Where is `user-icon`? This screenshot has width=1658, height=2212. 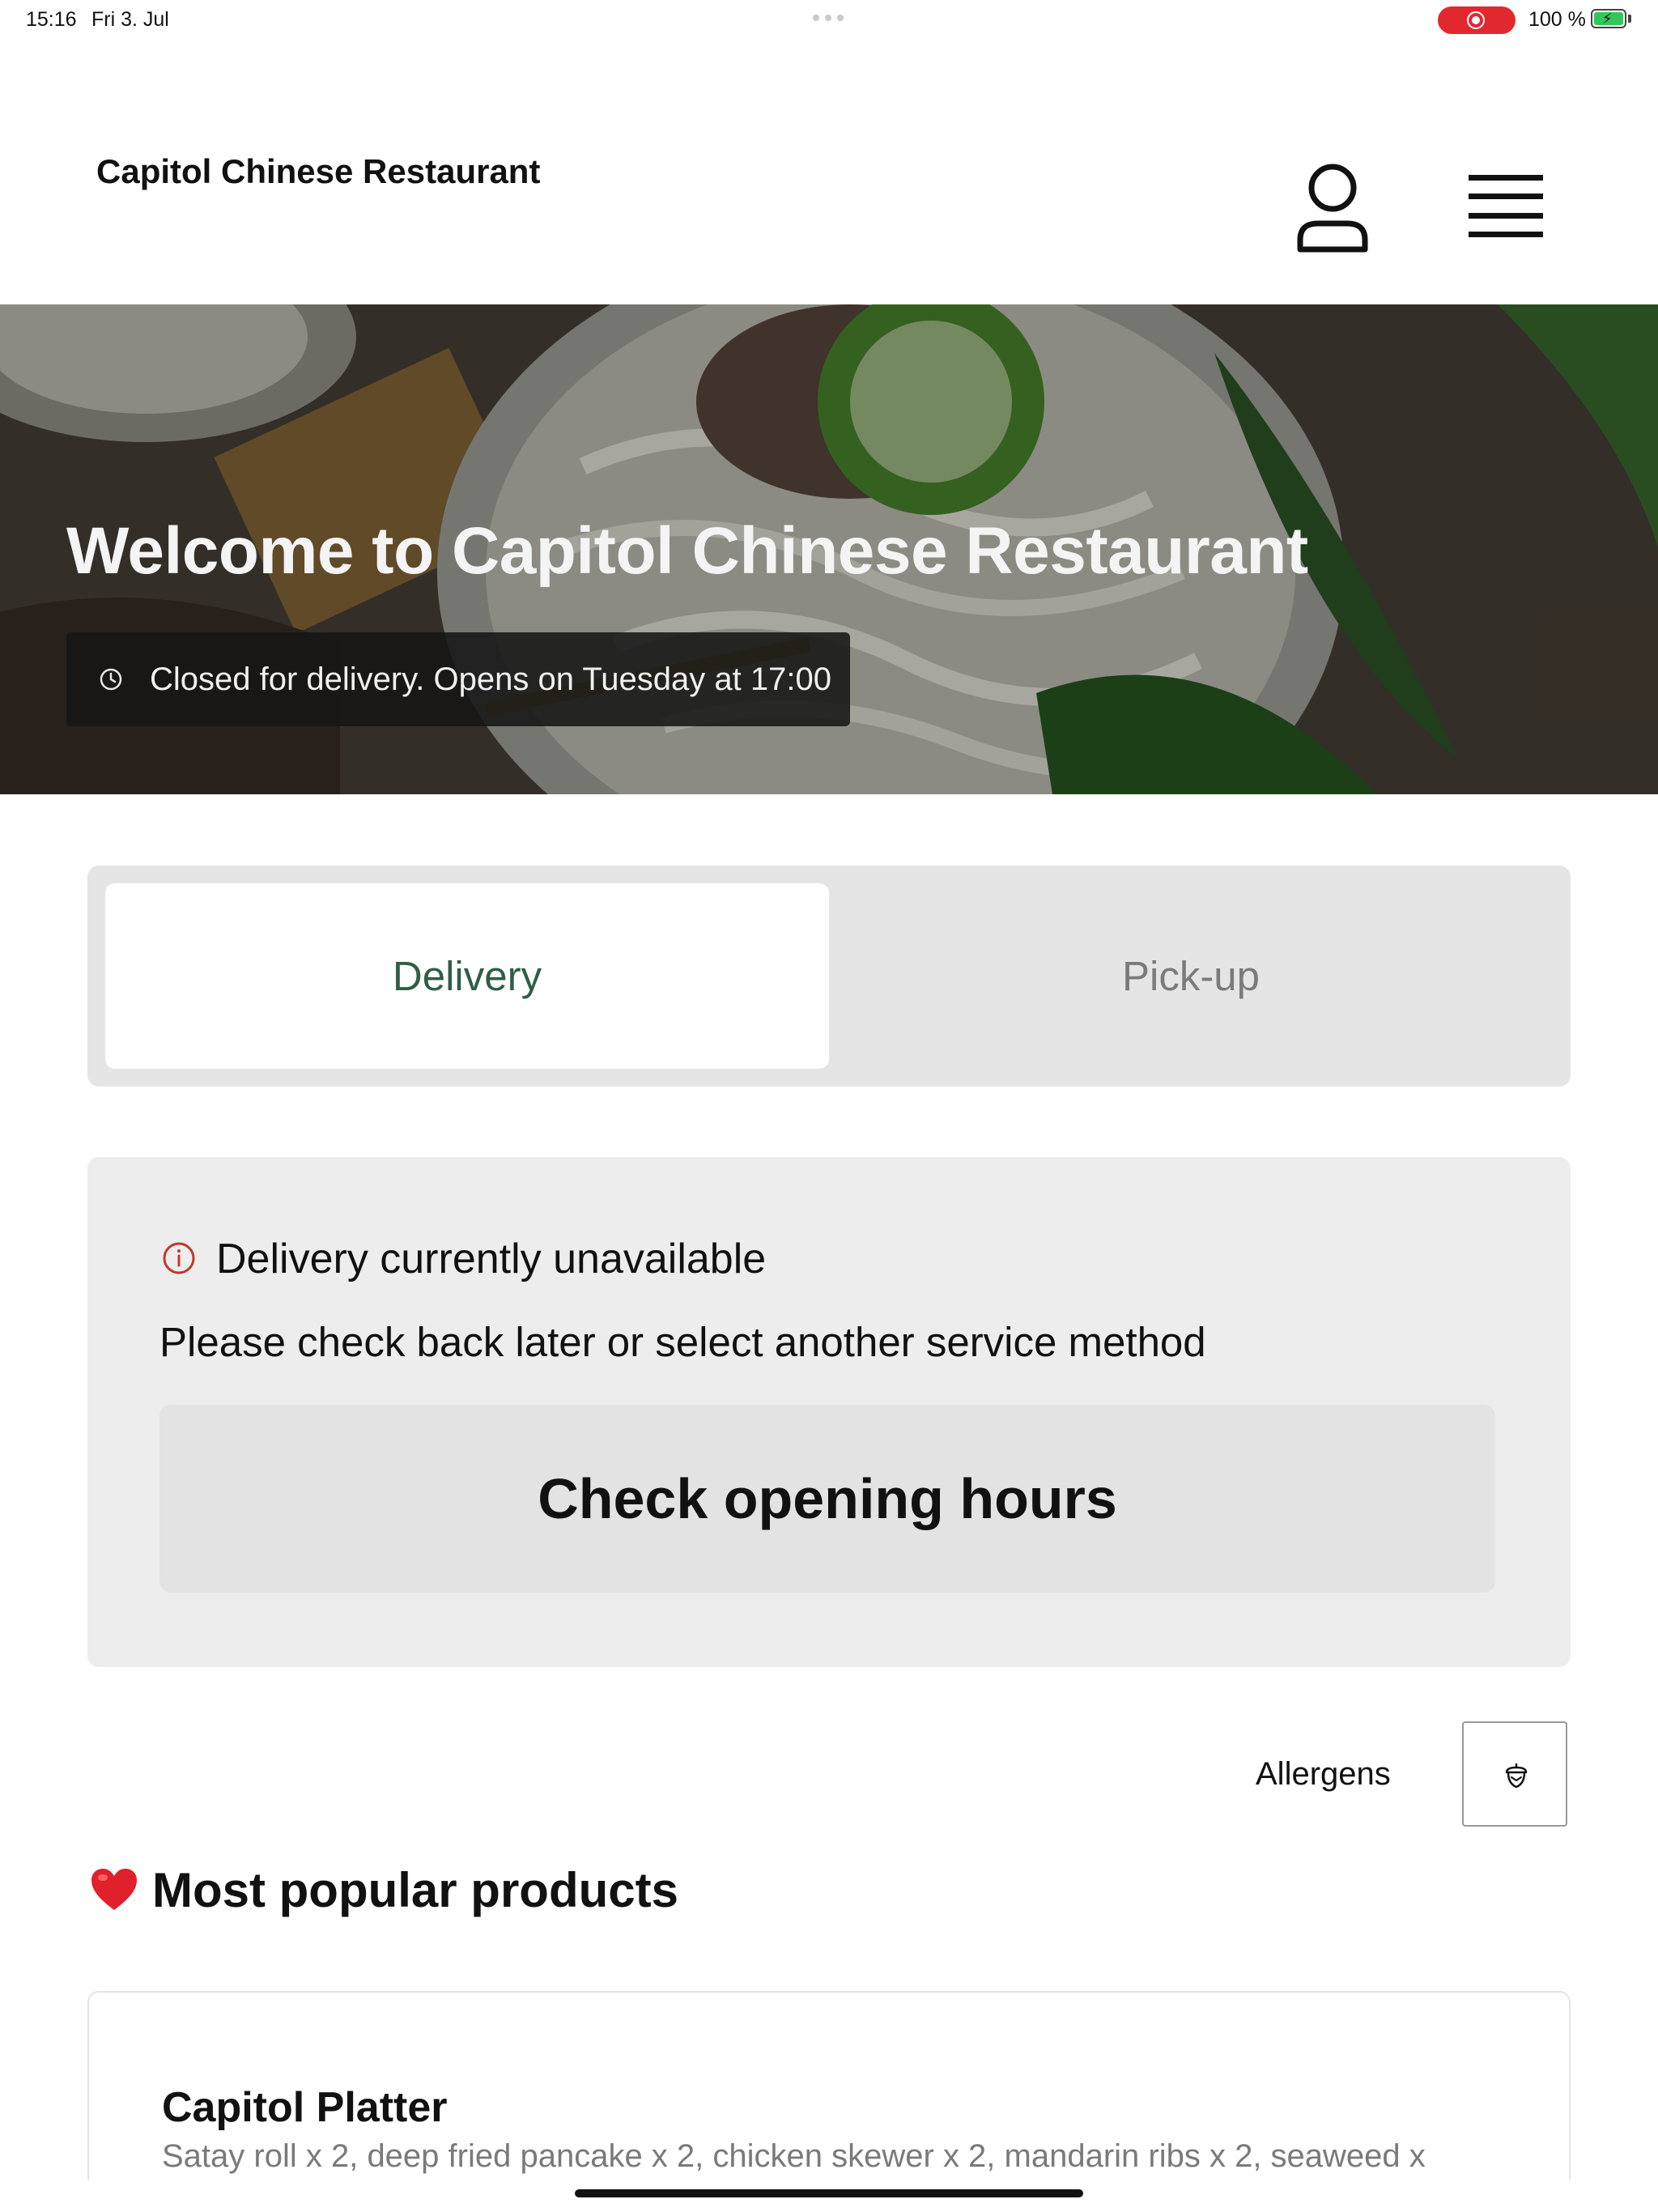
user-icon is located at coordinates (1332, 208).